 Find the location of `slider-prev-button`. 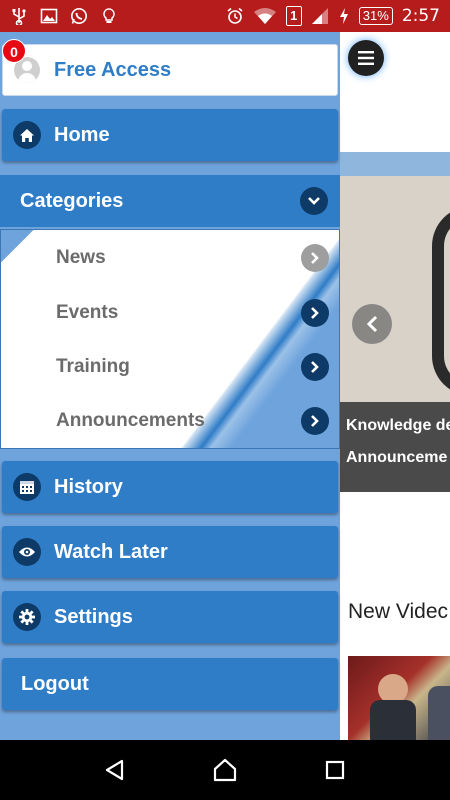

slider-prev-button is located at coordinates (372, 324).